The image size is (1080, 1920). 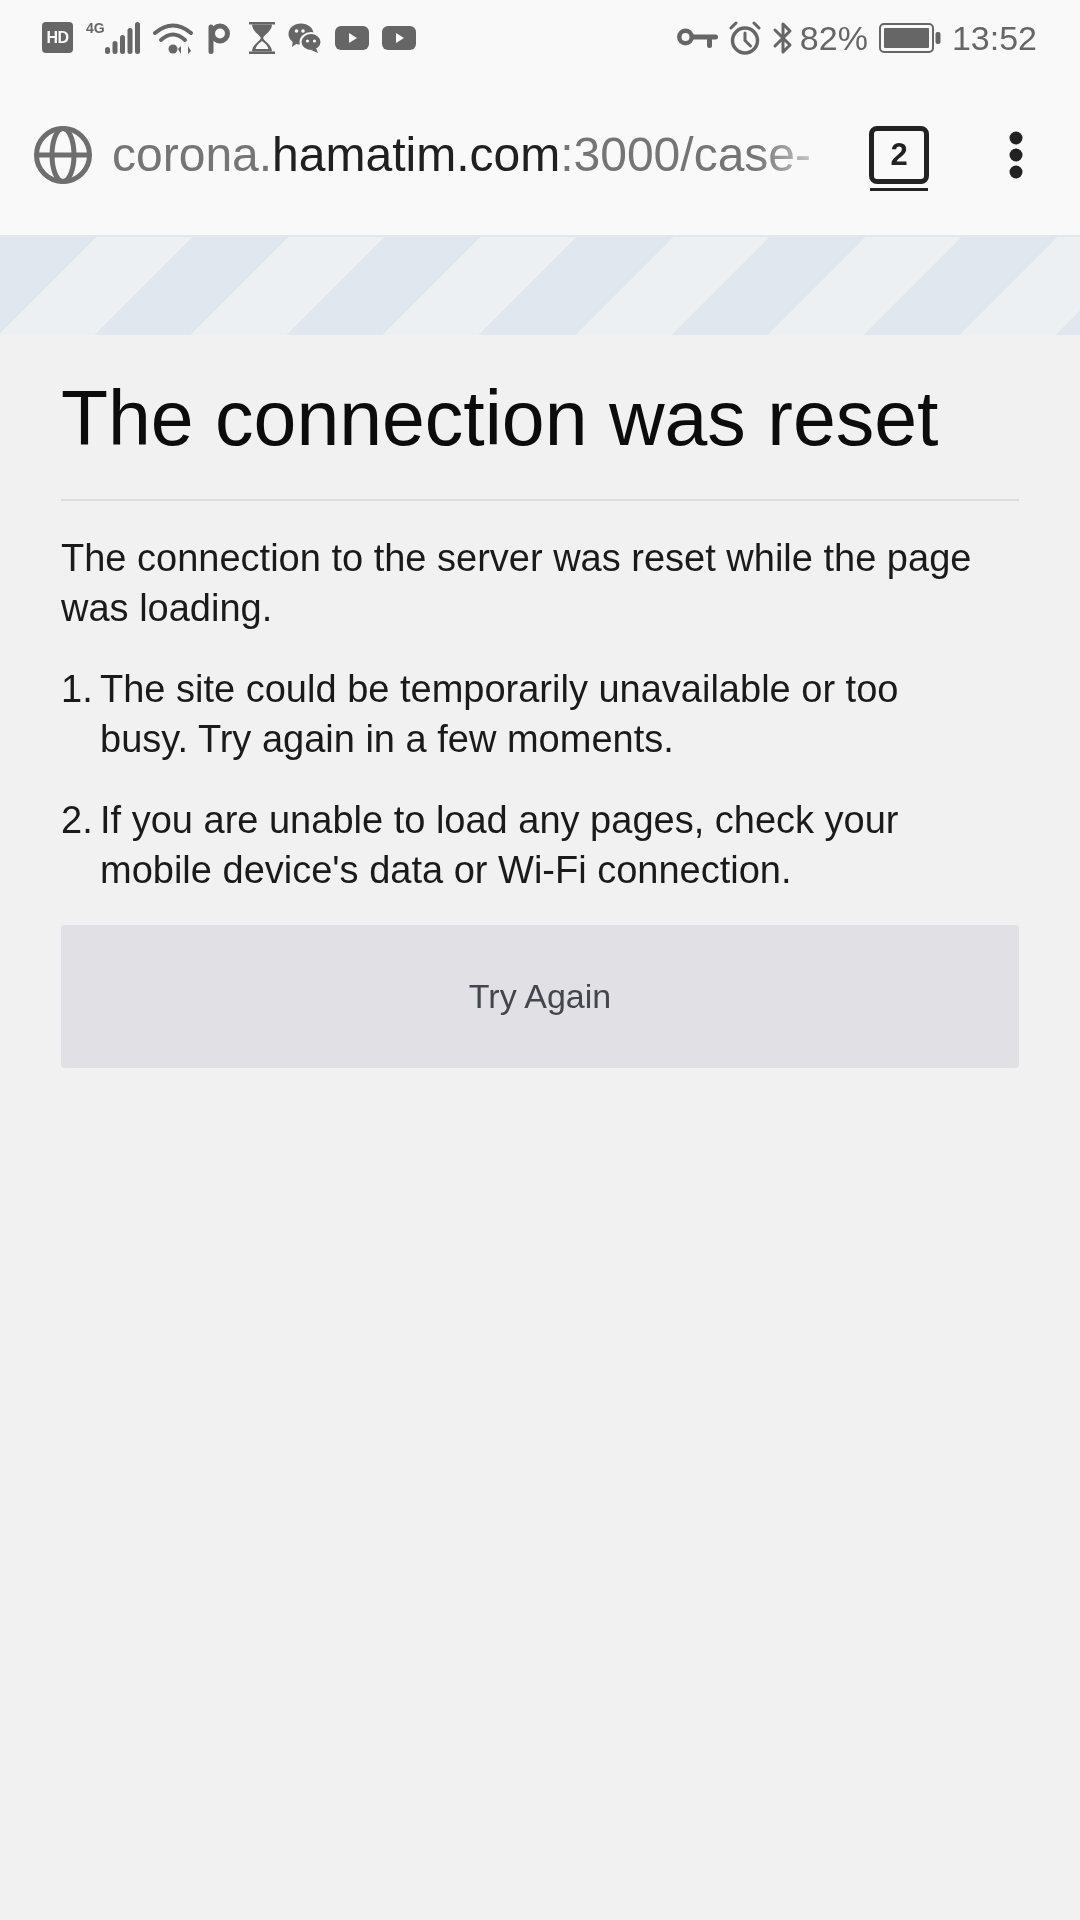 What do you see at coordinates (57, 37) in the screenshot?
I see `hd-badge: HD` at bounding box center [57, 37].